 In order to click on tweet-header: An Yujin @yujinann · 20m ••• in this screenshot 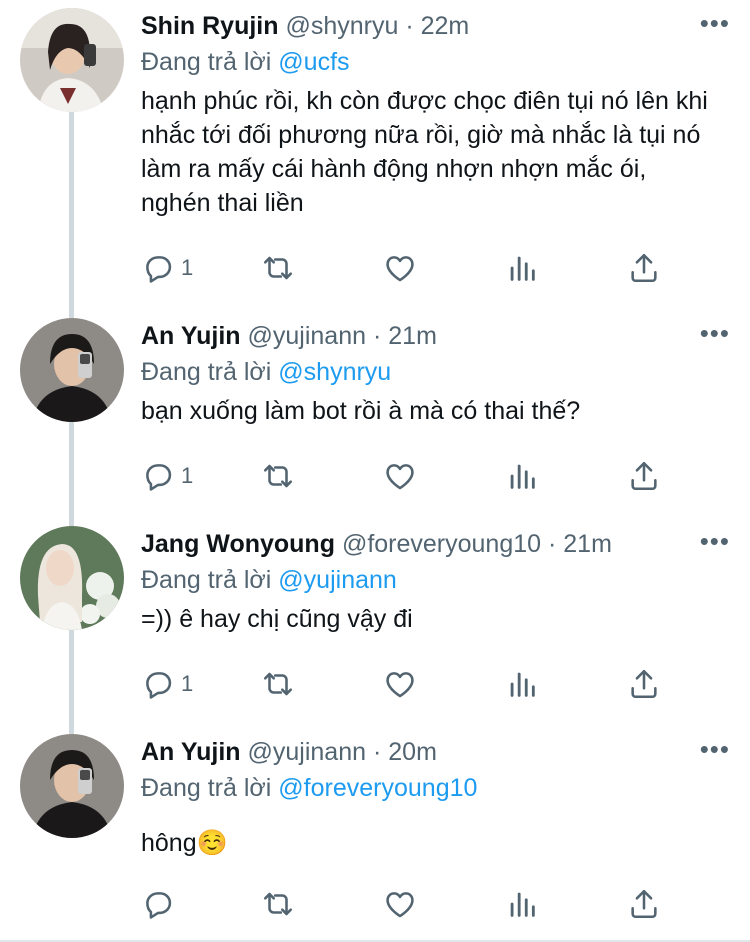, I will do `click(435, 753)`.